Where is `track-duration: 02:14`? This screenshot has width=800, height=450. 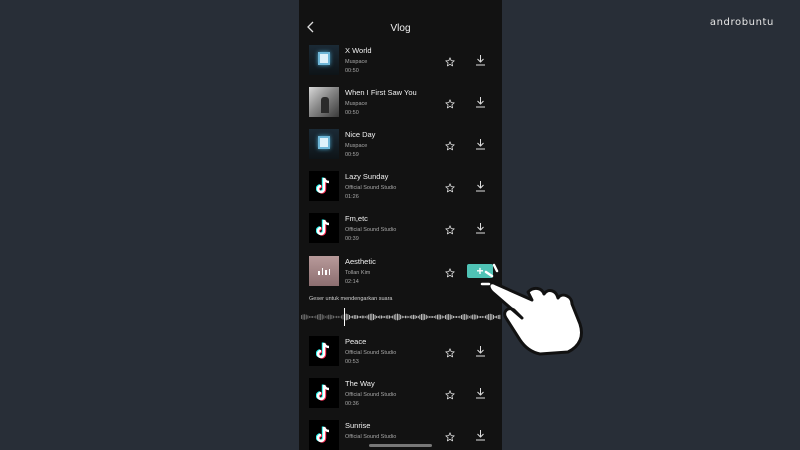
track-duration: 02:14 is located at coordinates (352, 282).